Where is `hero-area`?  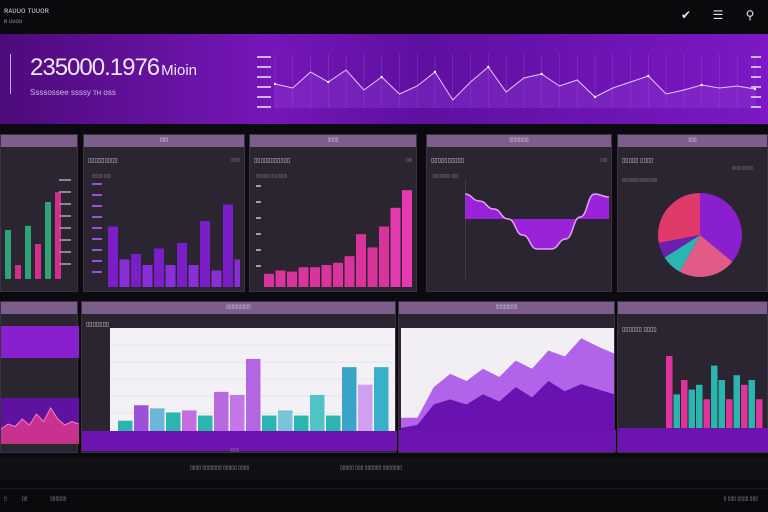 hero-area is located at coordinates (515, 87).